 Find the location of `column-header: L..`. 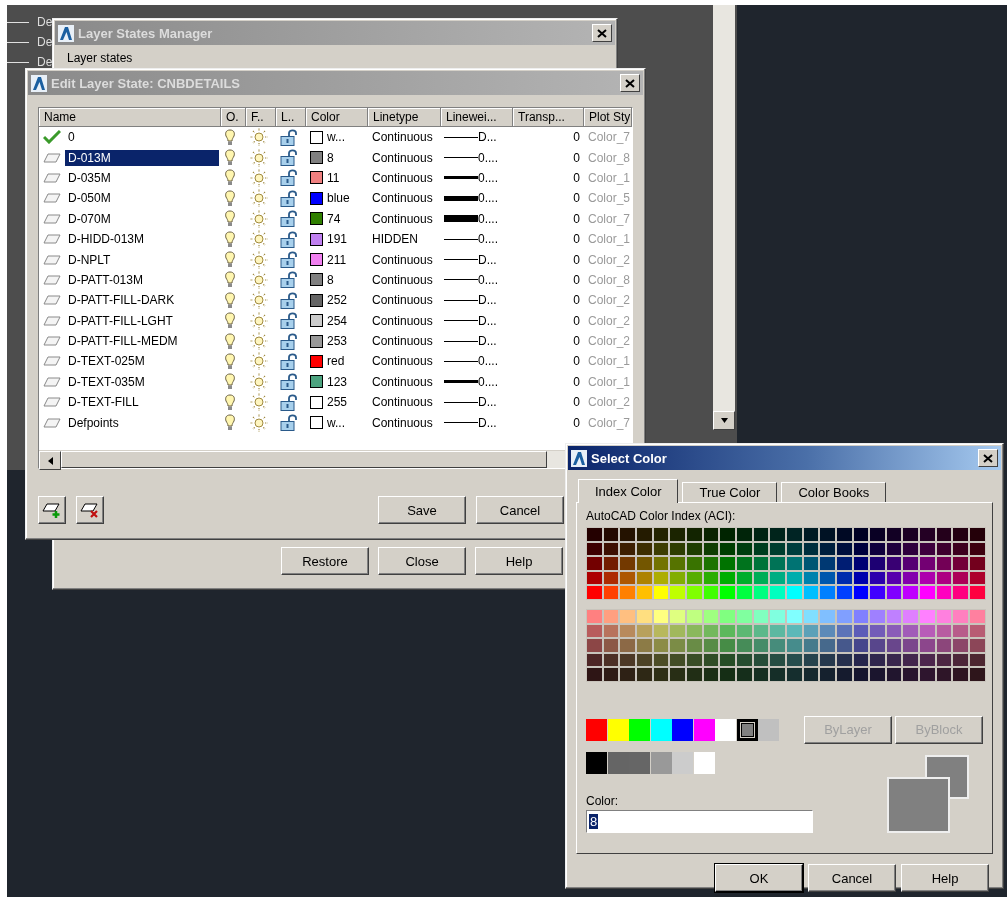

column-header: L.. is located at coordinates (291, 117).